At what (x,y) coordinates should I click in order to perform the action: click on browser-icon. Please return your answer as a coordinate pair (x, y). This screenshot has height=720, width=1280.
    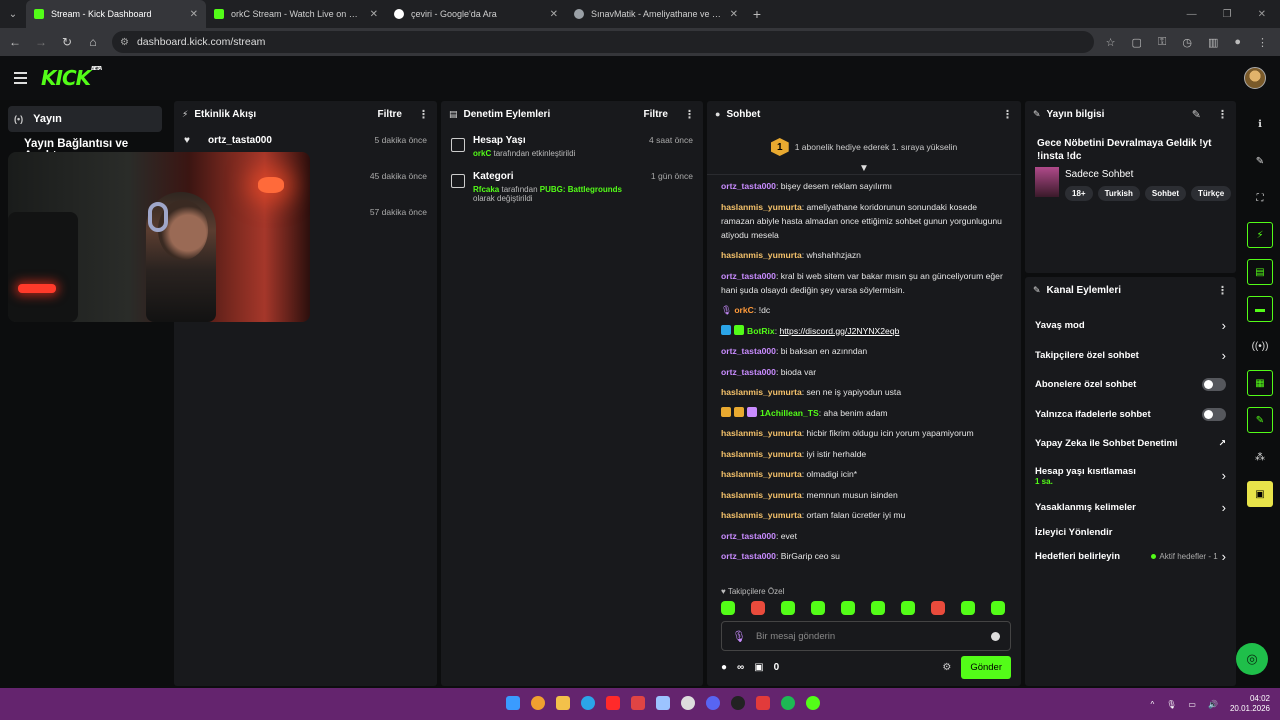
    Looking at the image, I should click on (538, 703).